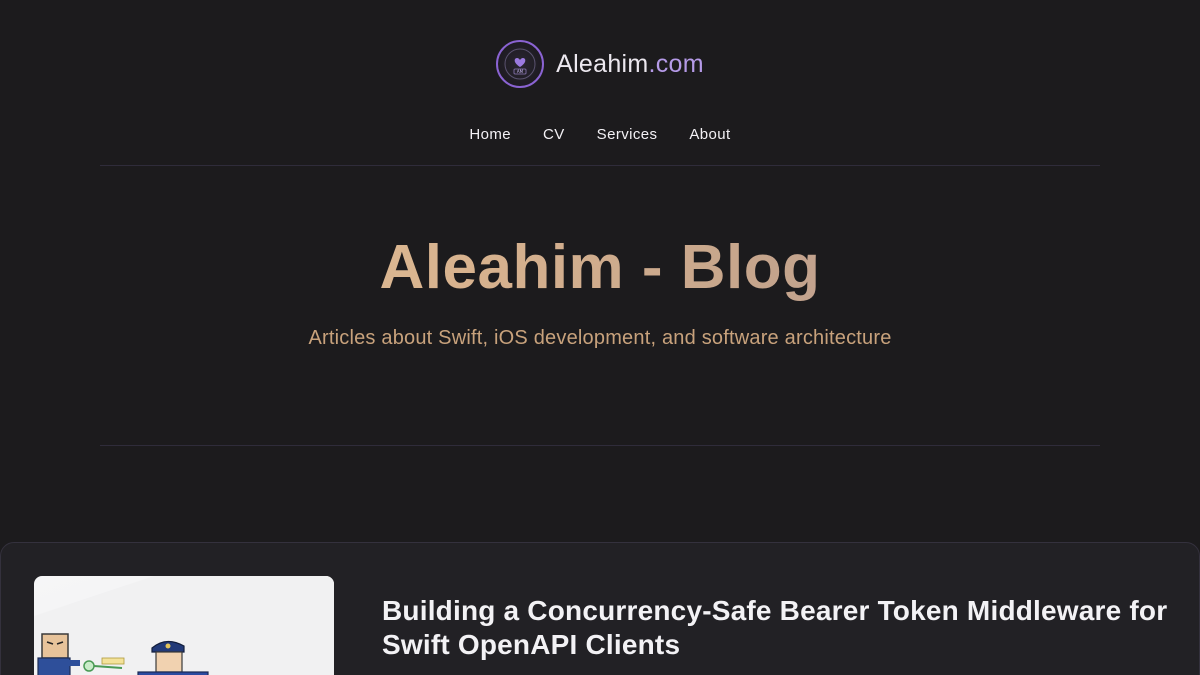 Image resolution: width=1200 pixels, height=675 pixels. I want to click on main-nav: Home CV Services About, so click(600, 134).